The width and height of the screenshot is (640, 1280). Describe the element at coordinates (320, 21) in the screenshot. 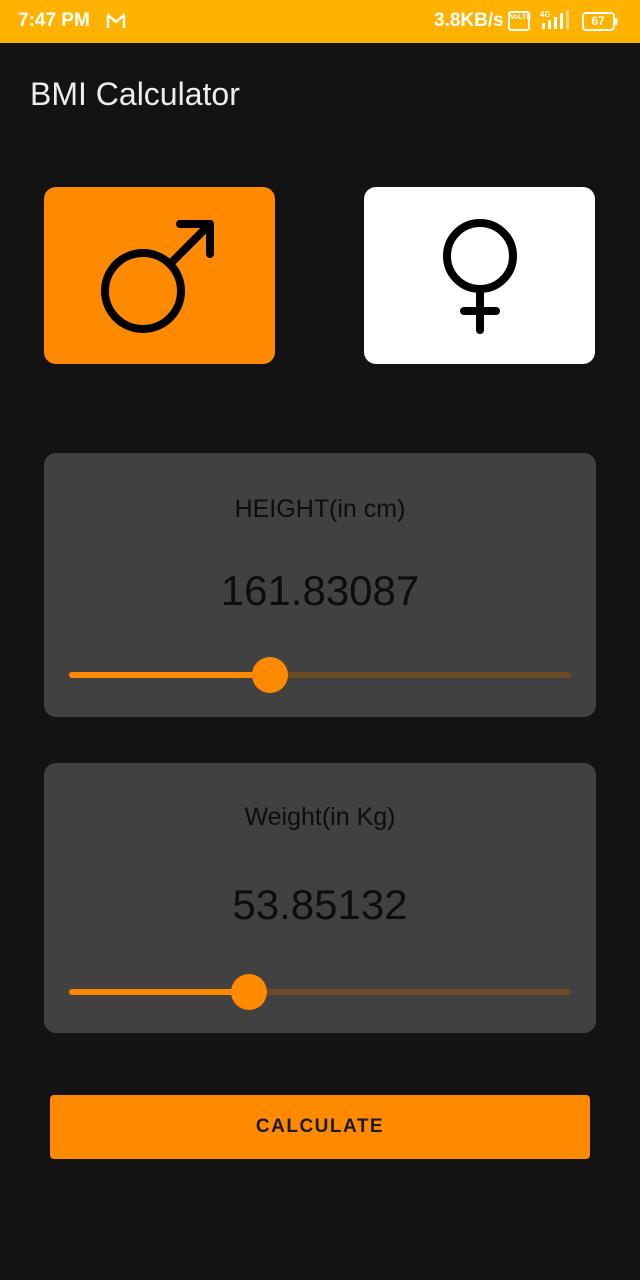

I see `status-bar: 7:47 PM 3.8KB/s VoLTE 4G 67` at that location.